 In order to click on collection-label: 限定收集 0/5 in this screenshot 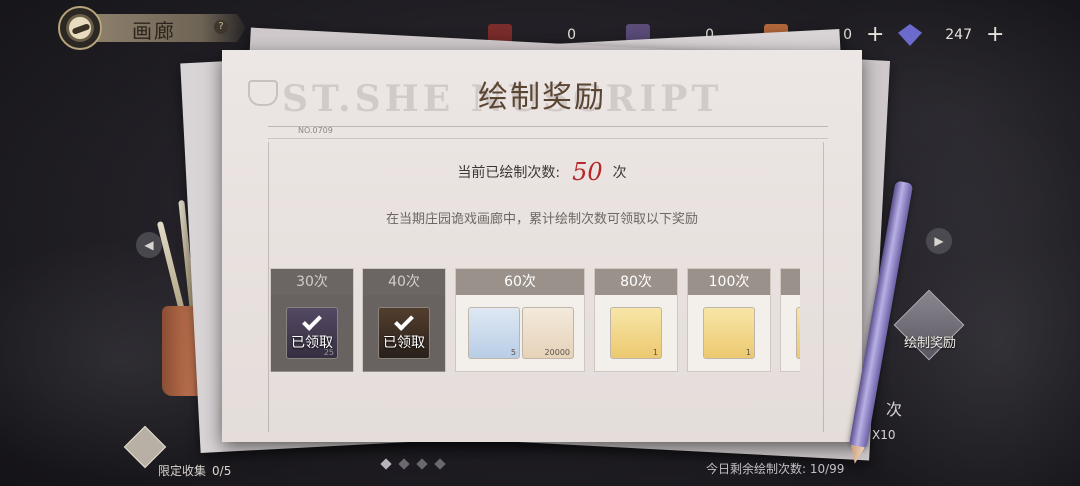, I will do `click(194, 470)`.